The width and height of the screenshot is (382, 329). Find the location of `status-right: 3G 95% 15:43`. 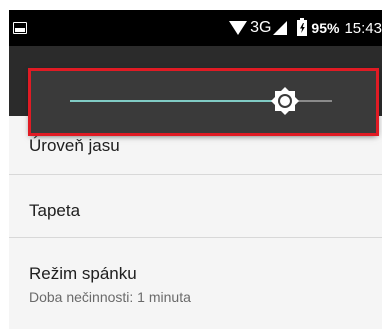

status-right: 3G 95% 15:43 is located at coordinates (305, 28).